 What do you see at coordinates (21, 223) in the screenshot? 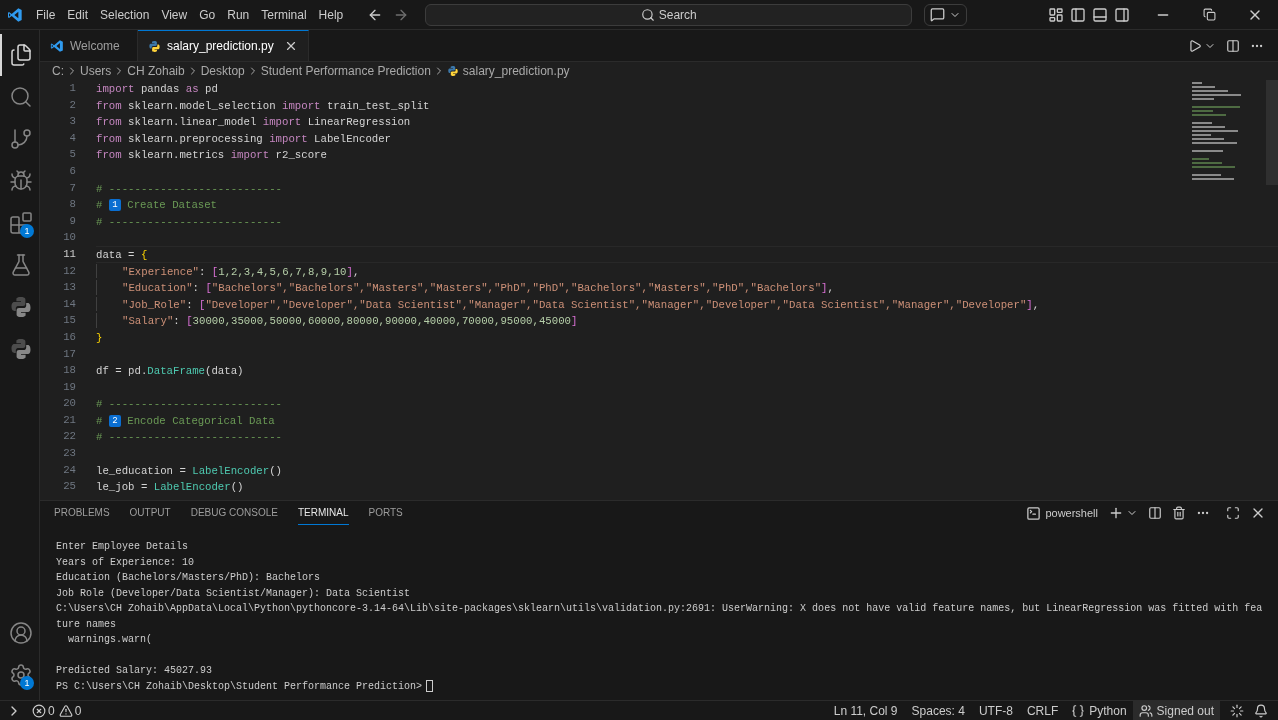
I see `extensions-icon` at bounding box center [21, 223].